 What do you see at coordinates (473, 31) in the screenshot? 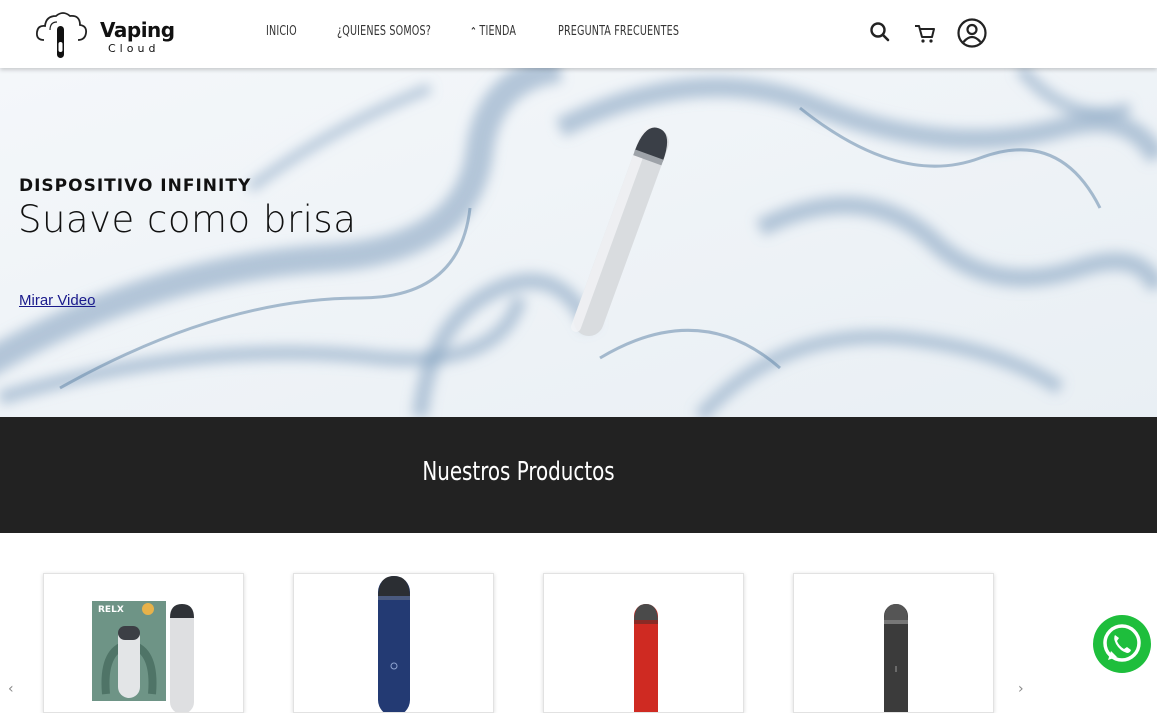
I see `chevron-up-icon: ⌃` at bounding box center [473, 31].